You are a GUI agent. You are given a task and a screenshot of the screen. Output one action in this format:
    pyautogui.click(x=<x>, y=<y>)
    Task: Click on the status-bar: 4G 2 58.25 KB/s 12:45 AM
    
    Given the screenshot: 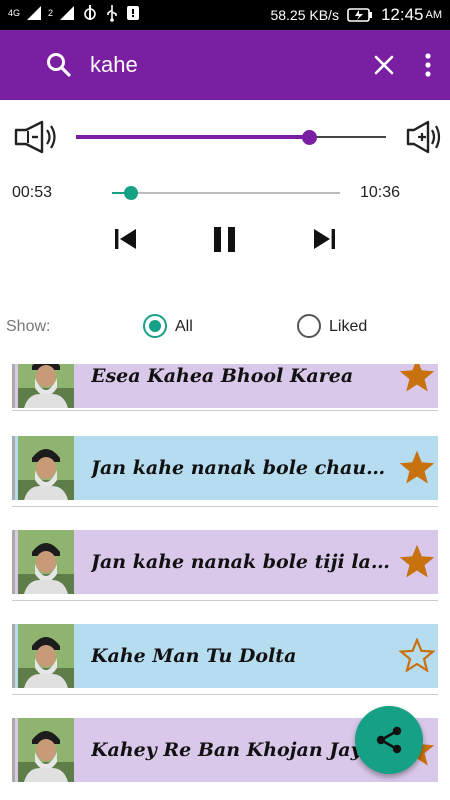 What is the action you would take?
    pyautogui.click(x=225, y=15)
    